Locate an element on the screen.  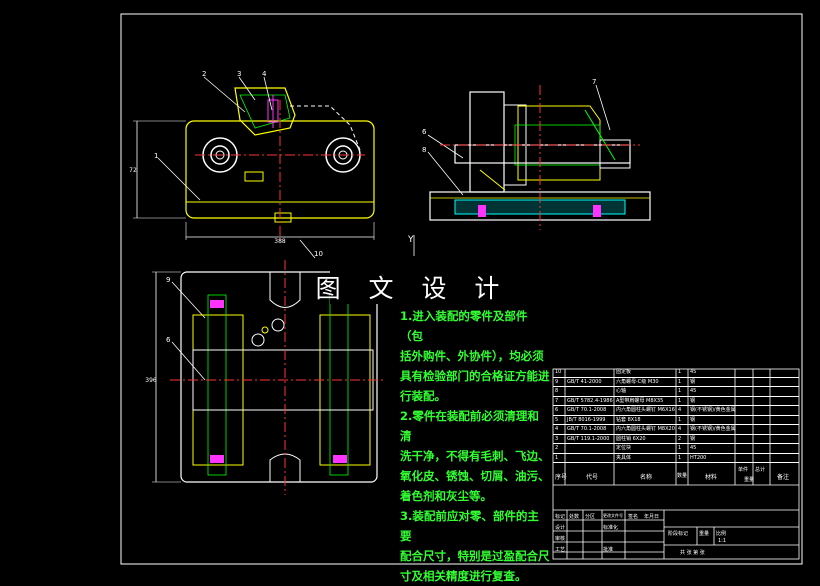
dim-depth: 396 is located at coordinates (151, 380).